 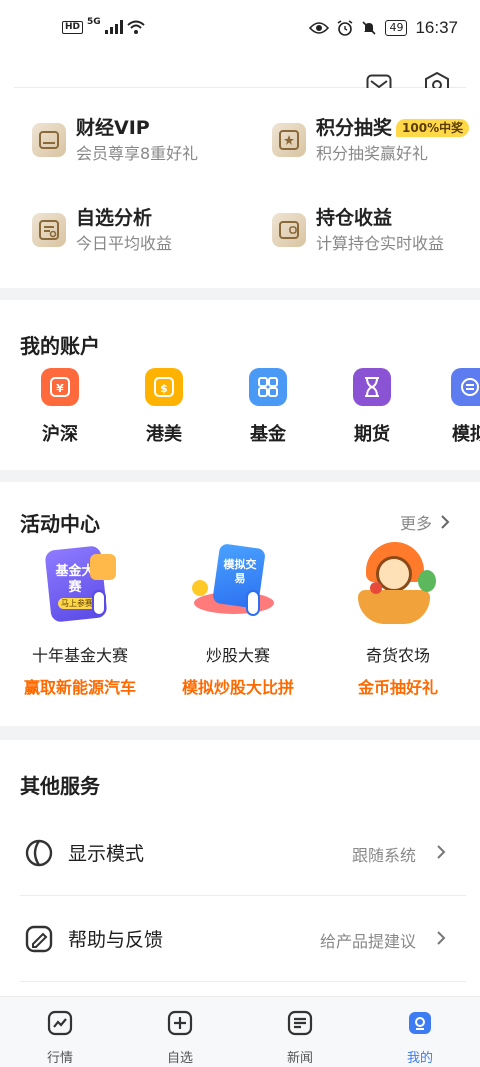 What do you see at coordinates (60, 407) in the screenshot?
I see `account-item-shsz: ¥ 沪深` at bounding box center [60, 407].